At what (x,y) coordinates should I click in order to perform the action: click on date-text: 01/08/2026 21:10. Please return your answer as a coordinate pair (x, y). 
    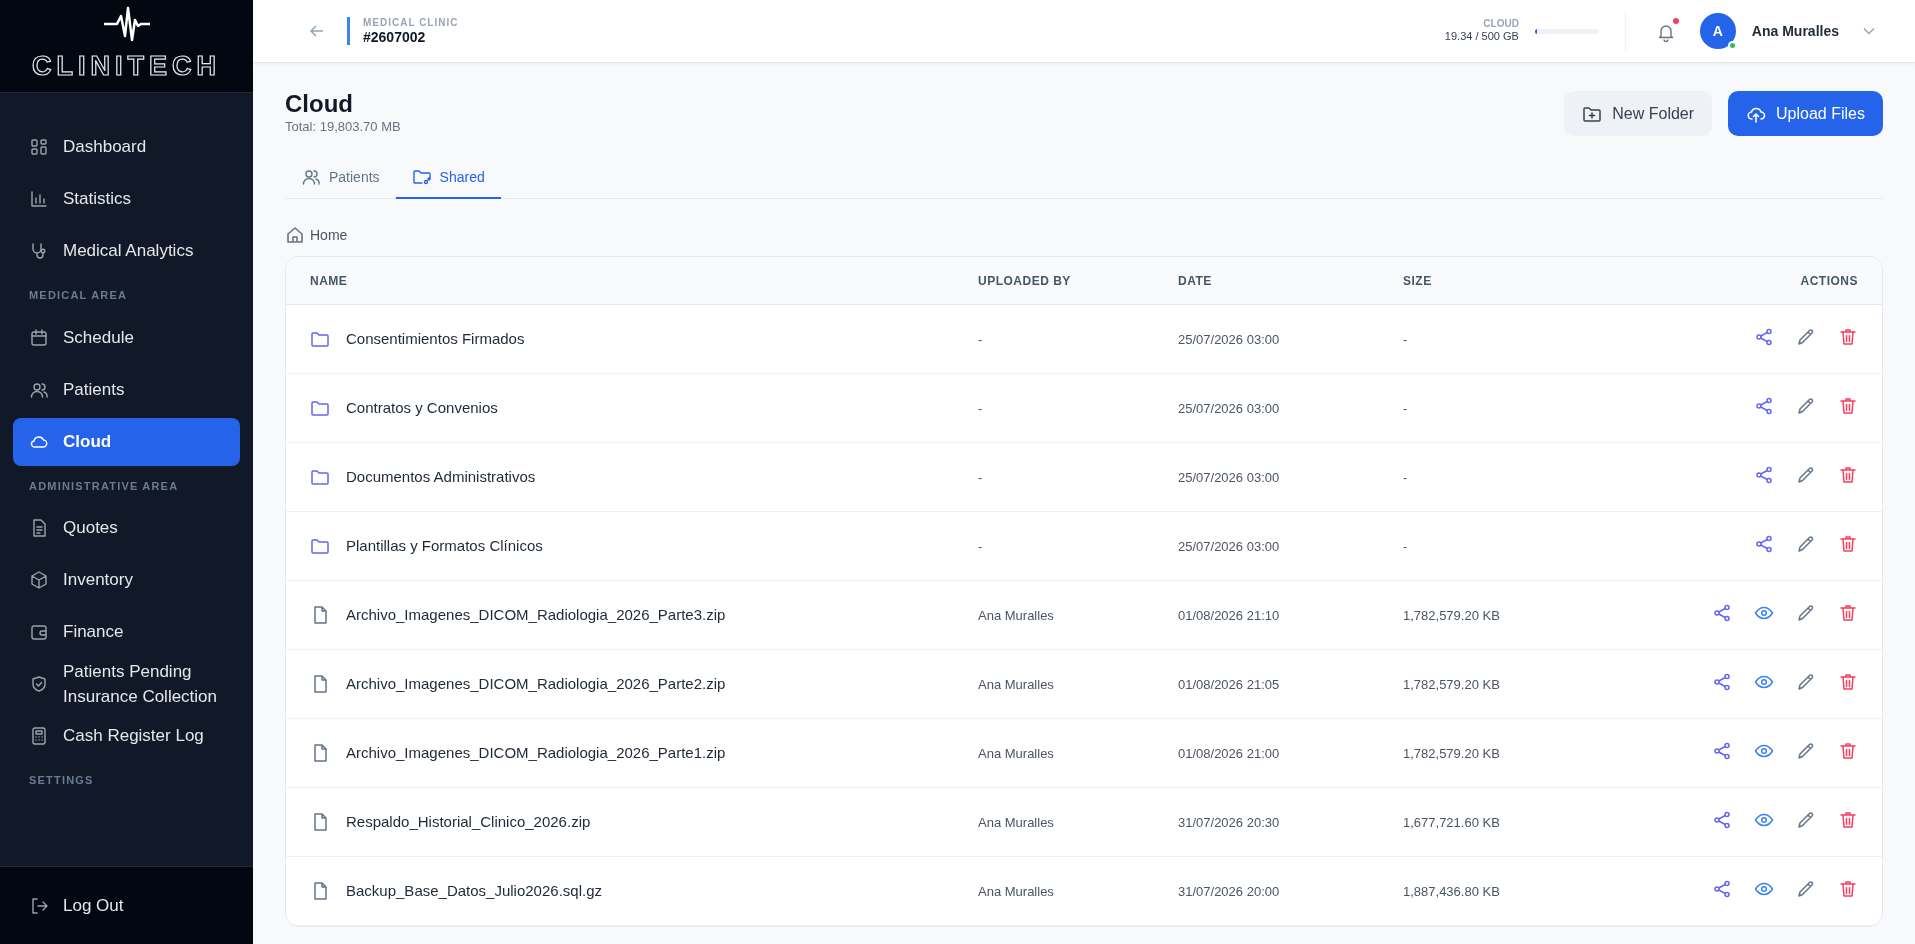
    Looking at the image, I should click on (1229, 615).